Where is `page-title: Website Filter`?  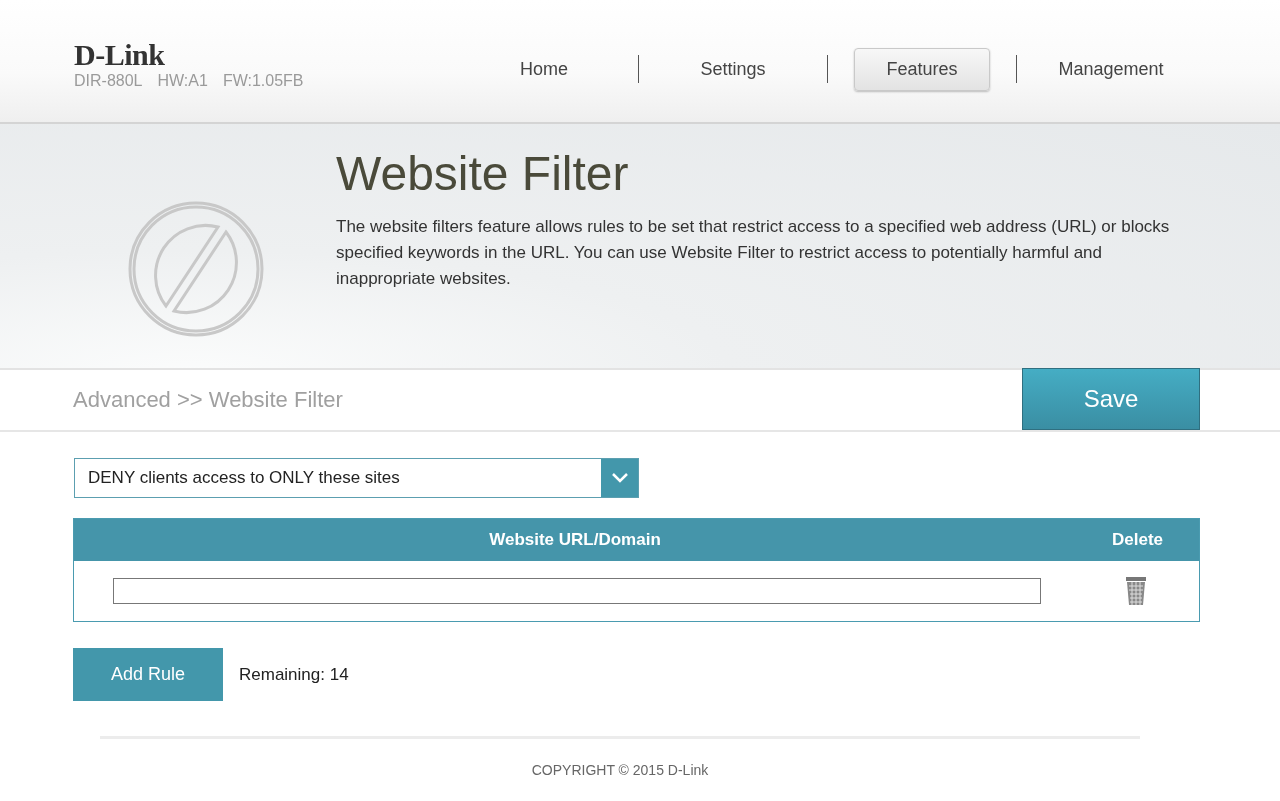 page-title: Website Filter is located at coordinates (483, 174).